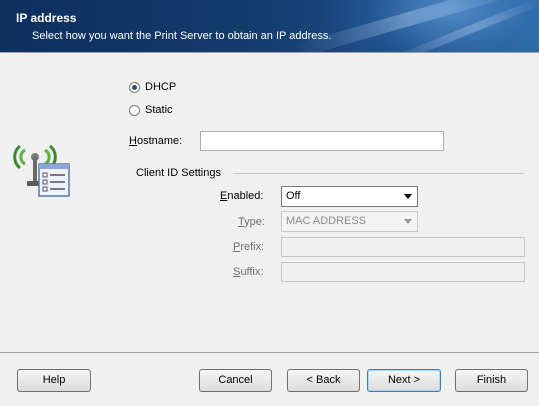  I want to click on enabled-label: Enabled:, so click(241, 196).